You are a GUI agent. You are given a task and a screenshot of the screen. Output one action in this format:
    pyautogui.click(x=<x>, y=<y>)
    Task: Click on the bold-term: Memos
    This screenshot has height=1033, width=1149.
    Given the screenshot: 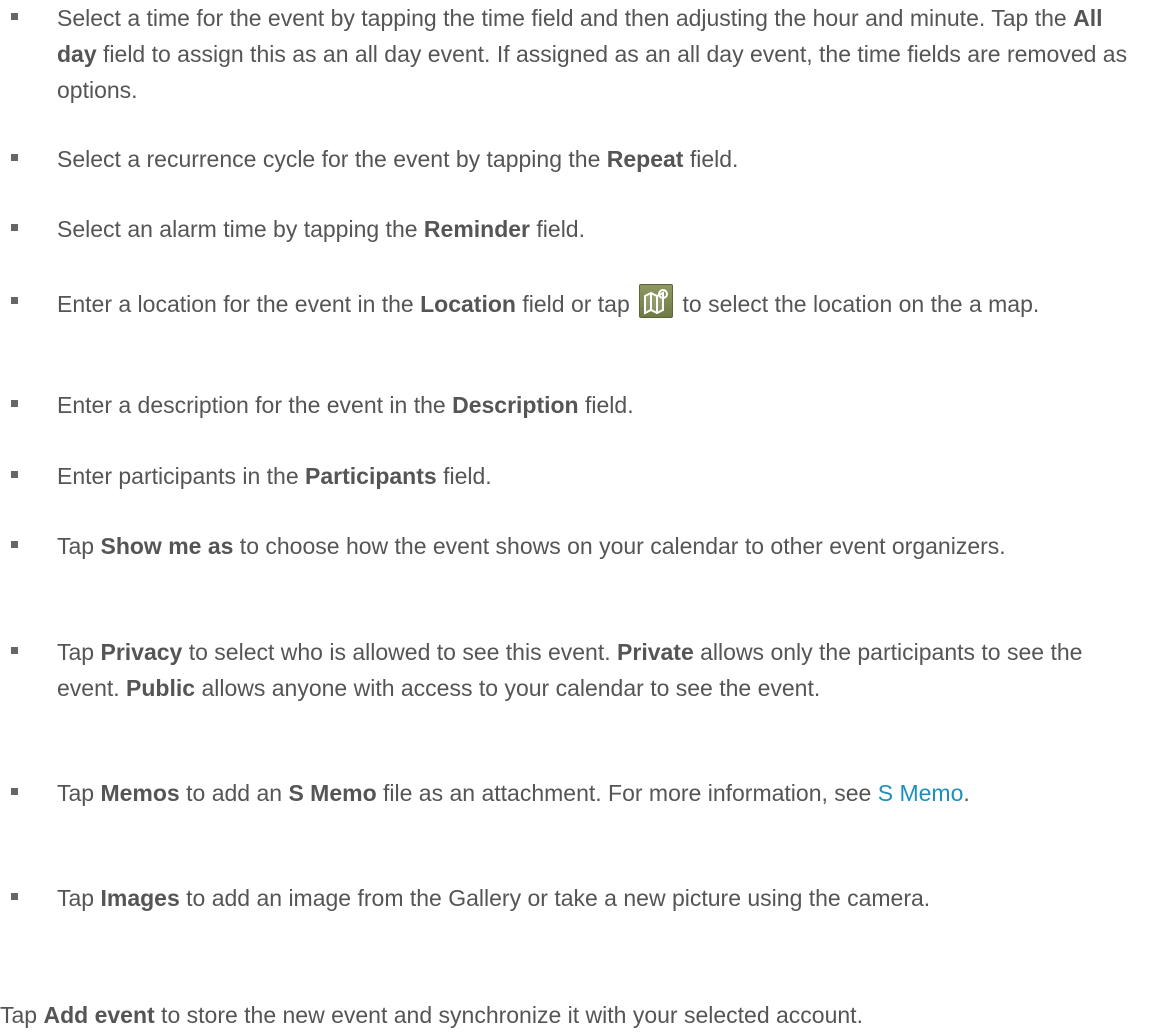 What is the action you would take?
    pyautogui.click(x=140, y=793)
    